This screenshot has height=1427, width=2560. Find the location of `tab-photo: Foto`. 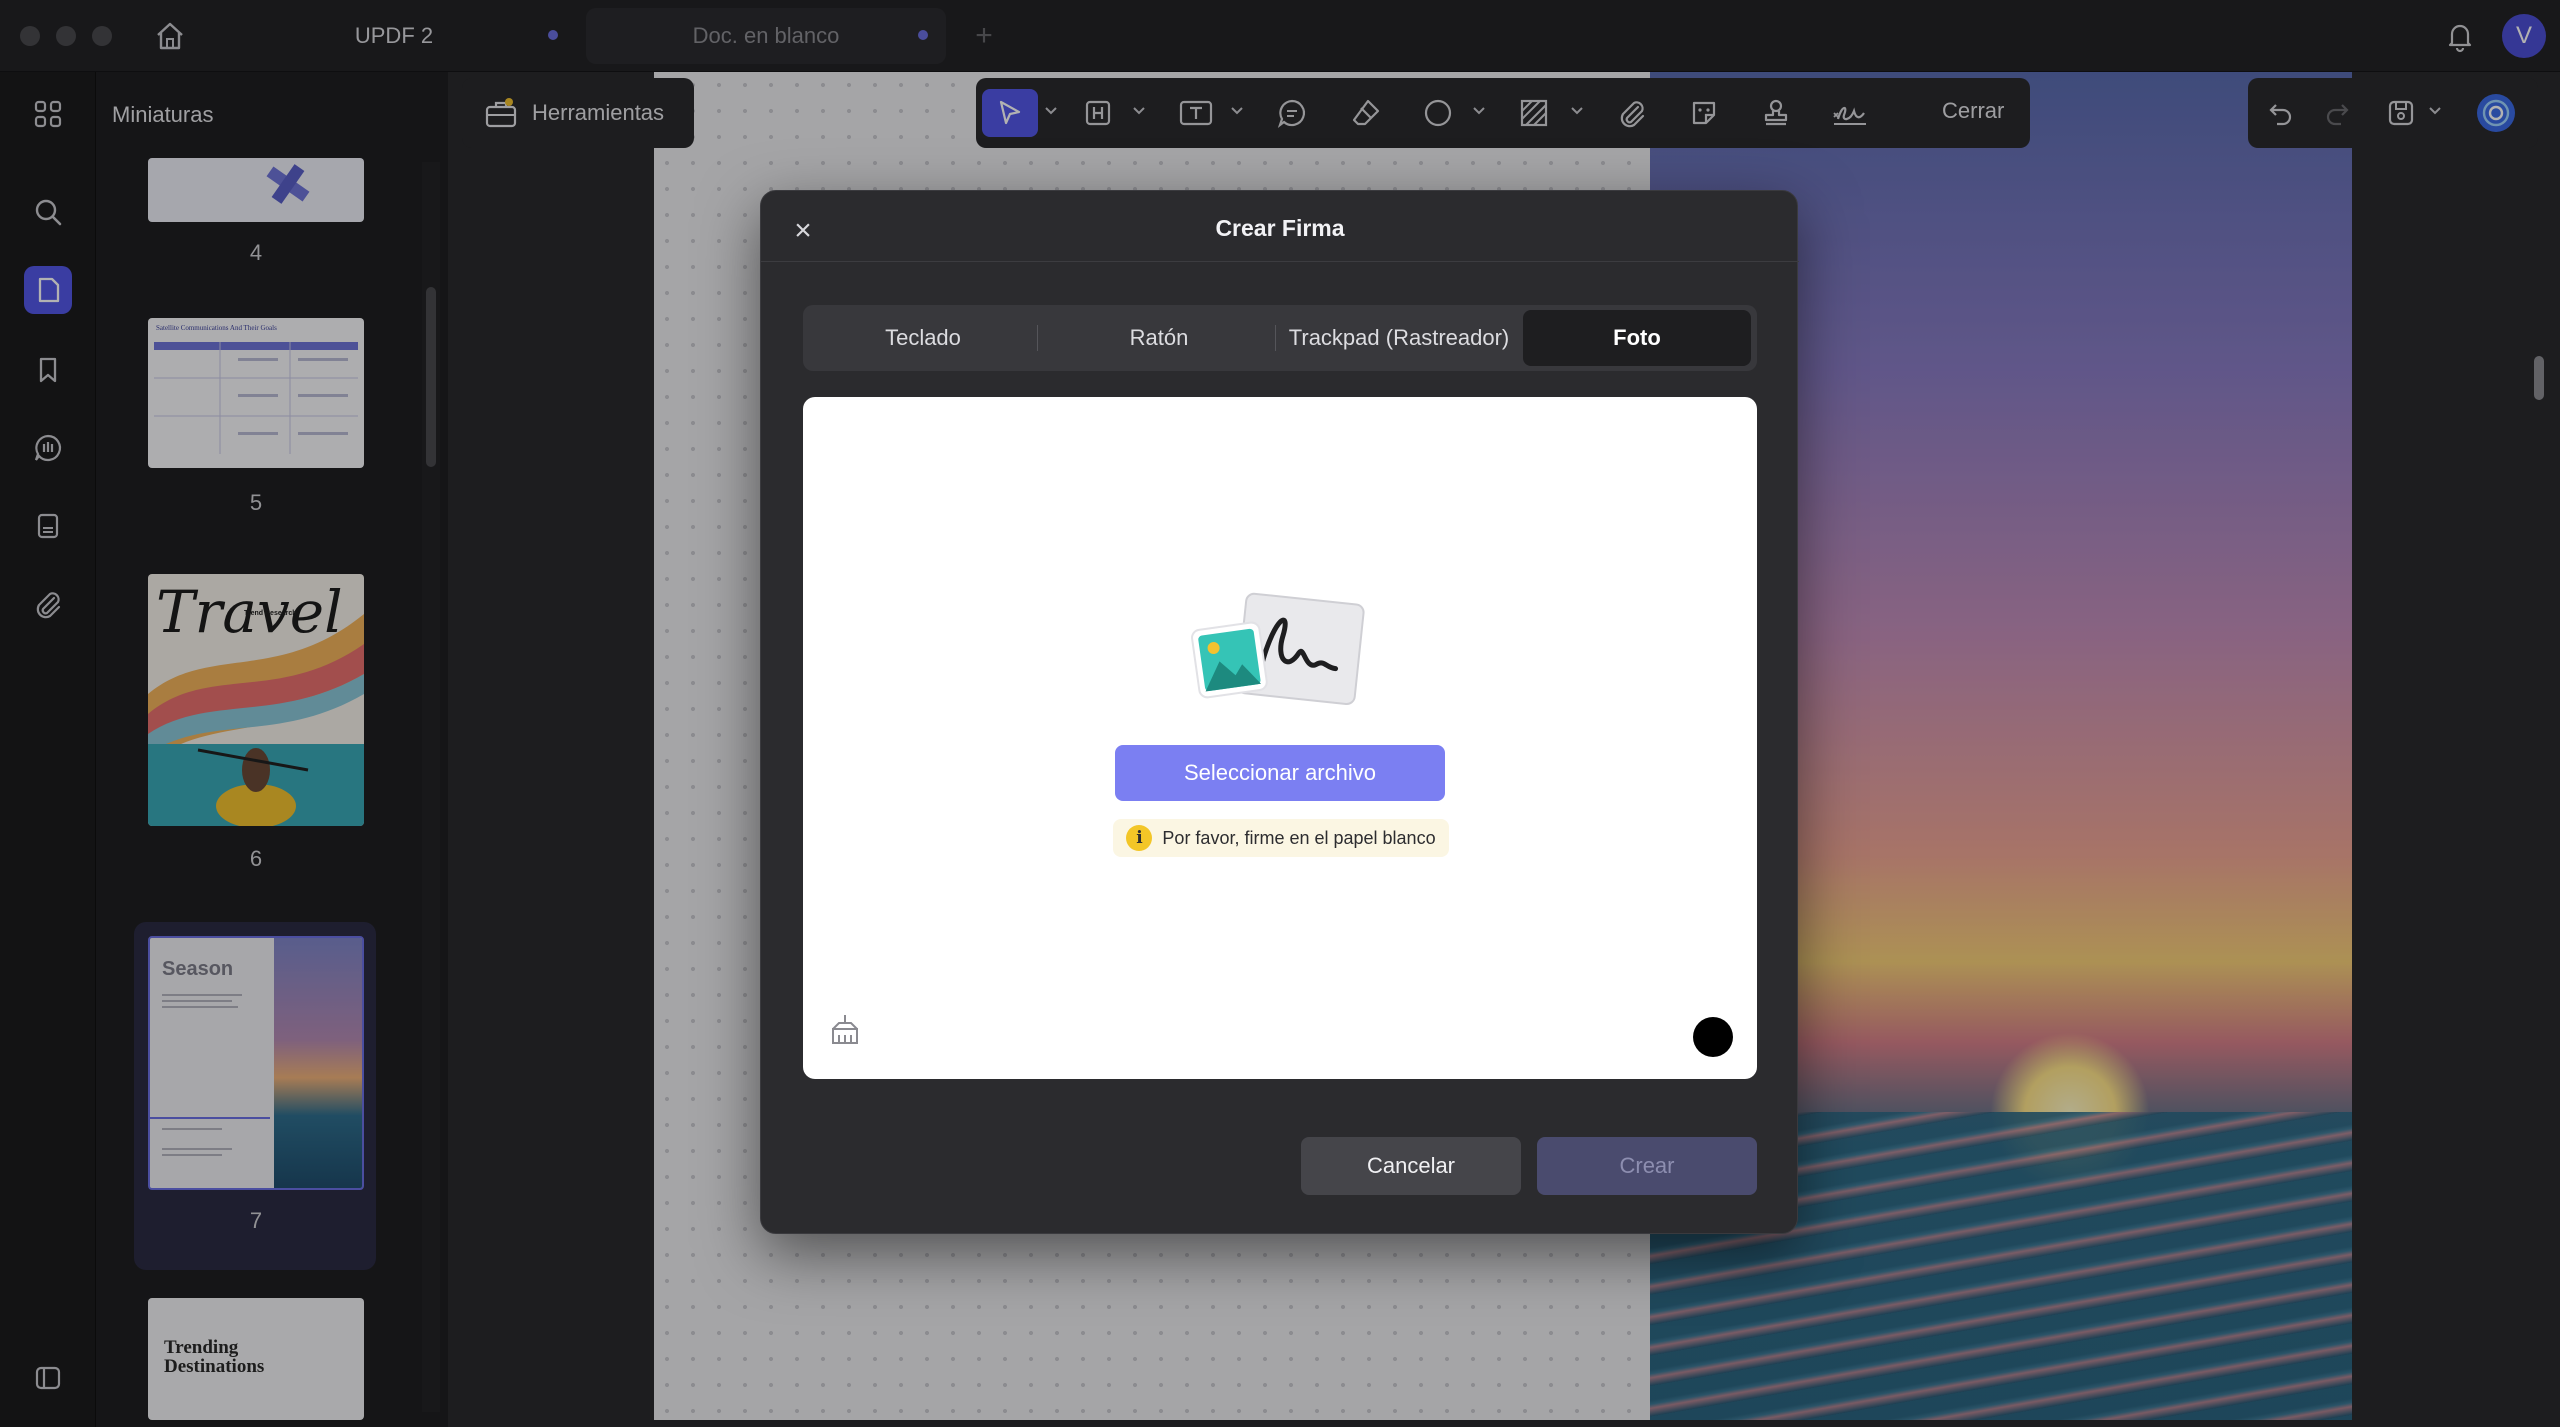

tab-photo: Foto is located at coordinates (1637, 338).